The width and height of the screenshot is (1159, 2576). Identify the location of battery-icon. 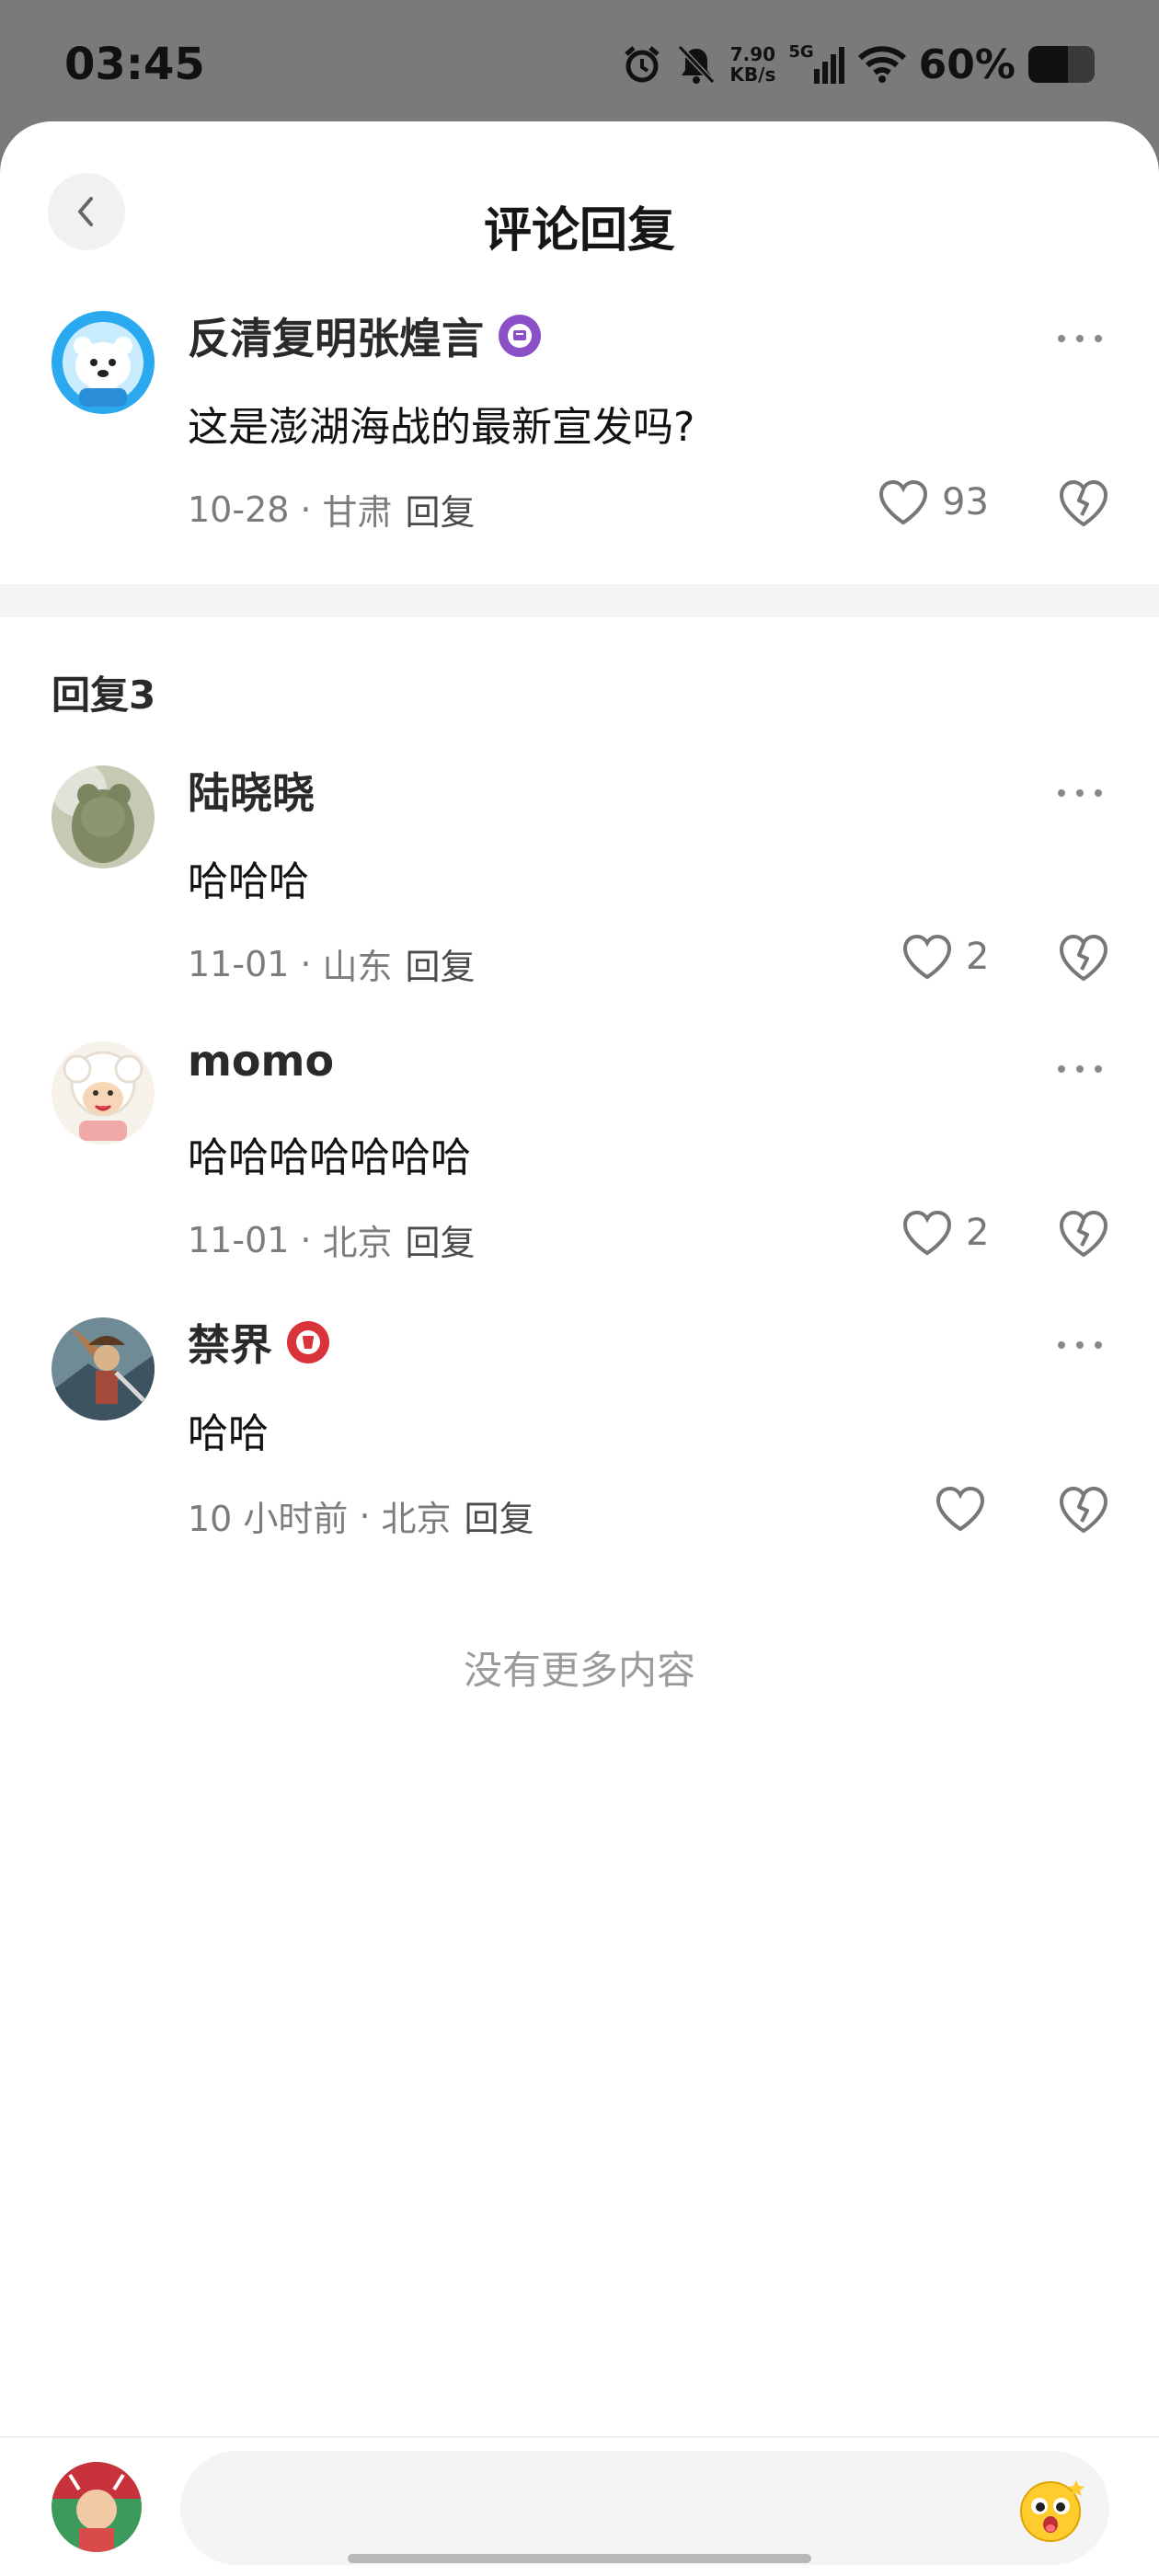
(1061, 64).